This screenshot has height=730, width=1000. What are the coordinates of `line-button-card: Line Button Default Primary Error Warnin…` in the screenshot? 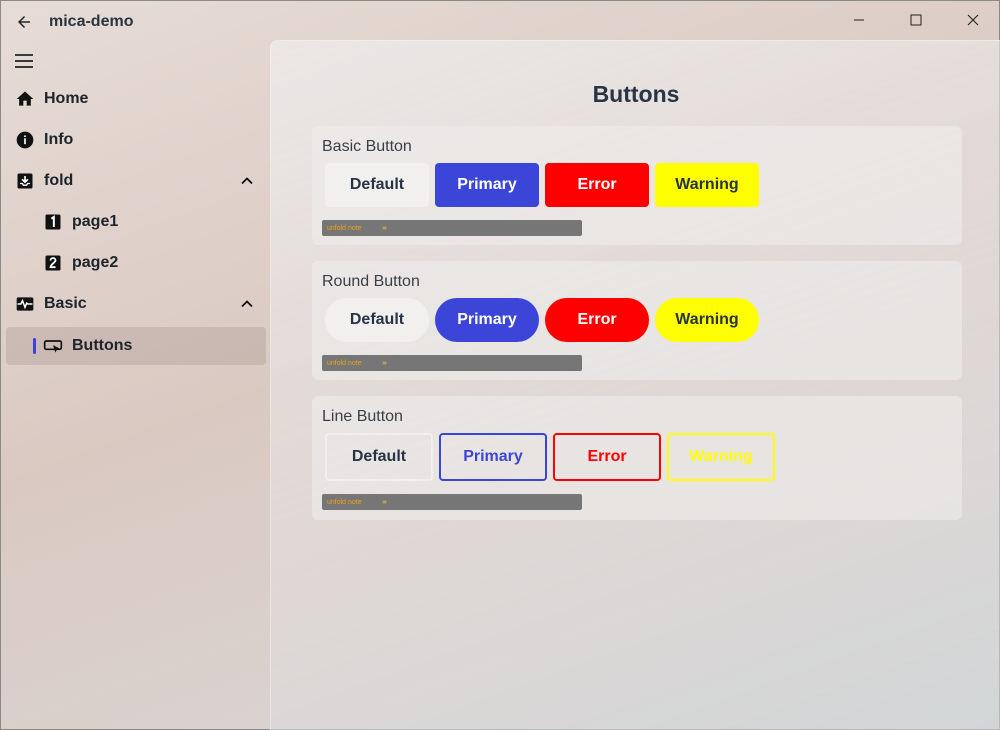 It's located at (637, 458).